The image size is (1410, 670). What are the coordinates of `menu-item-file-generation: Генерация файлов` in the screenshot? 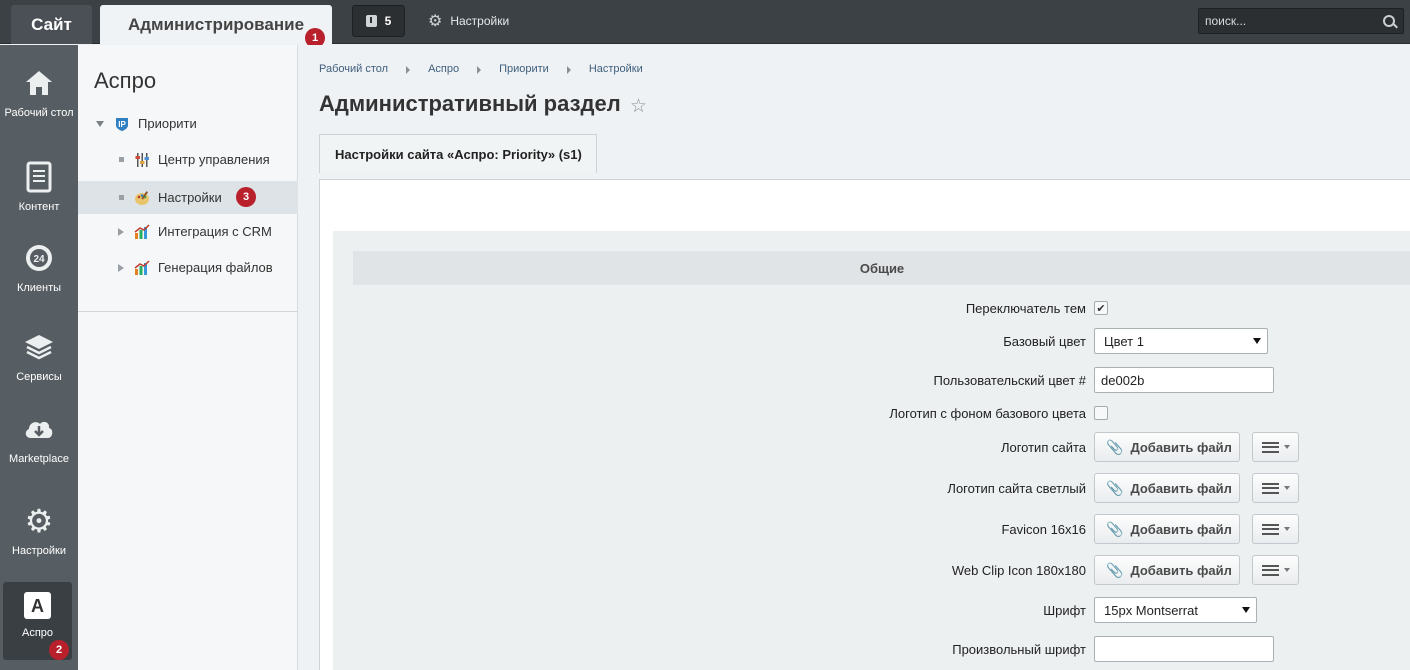 It's located at (188, 267).